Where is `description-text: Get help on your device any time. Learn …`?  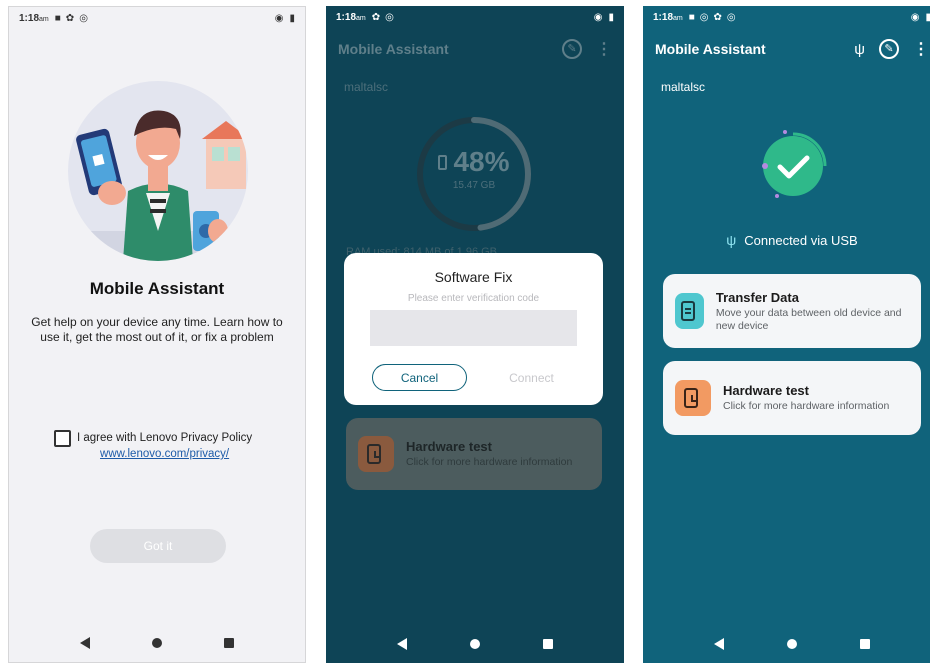 description-text: Get help on your device any time. Learn … is located at coordinates (157, 329).